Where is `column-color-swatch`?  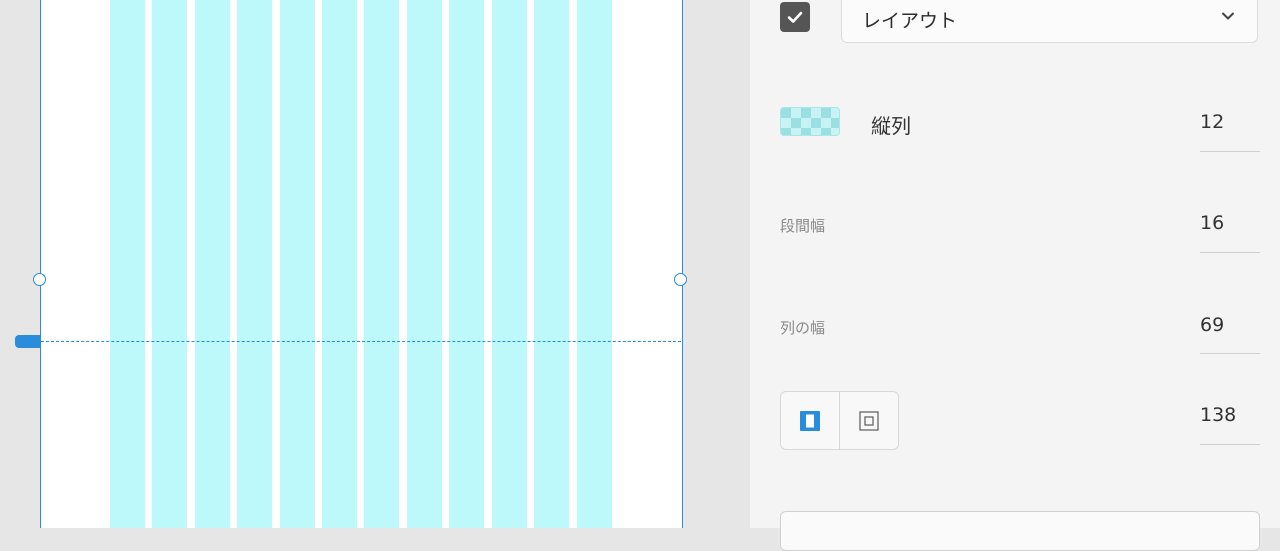 column-color-swatch is located at coordinates (810, 121).